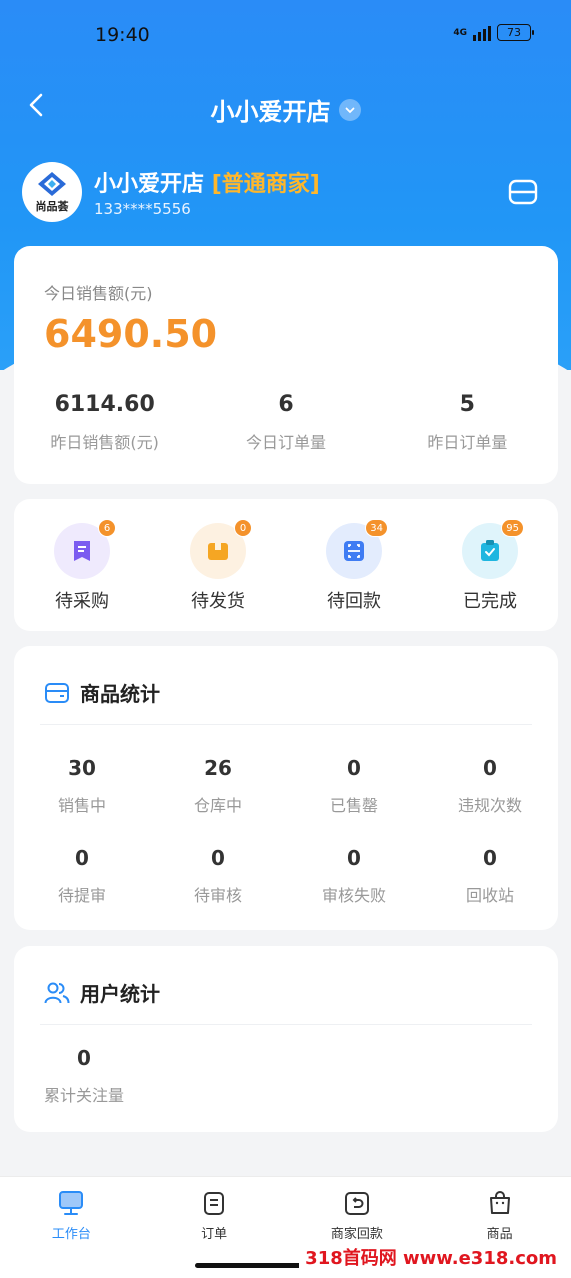 This screenshot has width=571, height=1278. Describe the element at coordinates (354, 601) in the screenshot. I see `order-label: 待回款` at that location.